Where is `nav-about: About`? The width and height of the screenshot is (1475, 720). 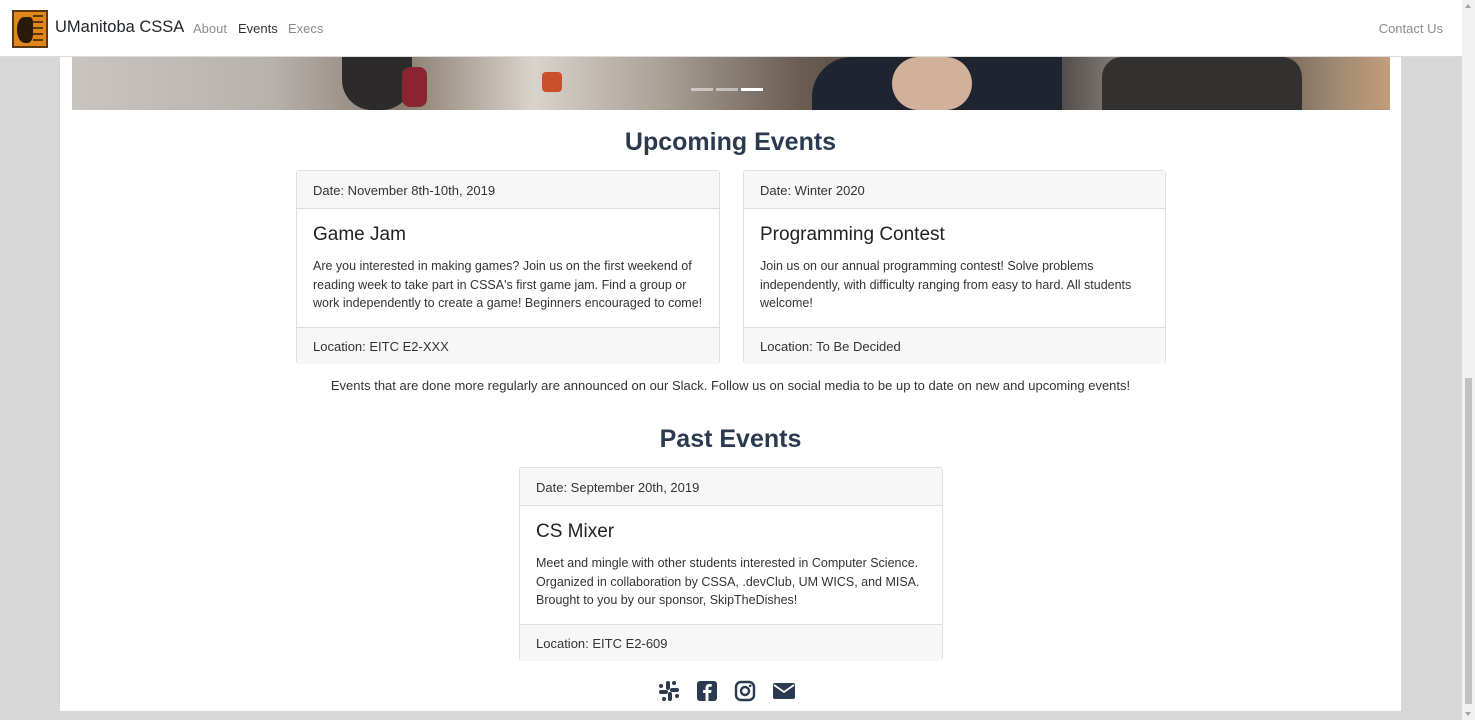
nav-about: About is located at coordinates (210, 28).